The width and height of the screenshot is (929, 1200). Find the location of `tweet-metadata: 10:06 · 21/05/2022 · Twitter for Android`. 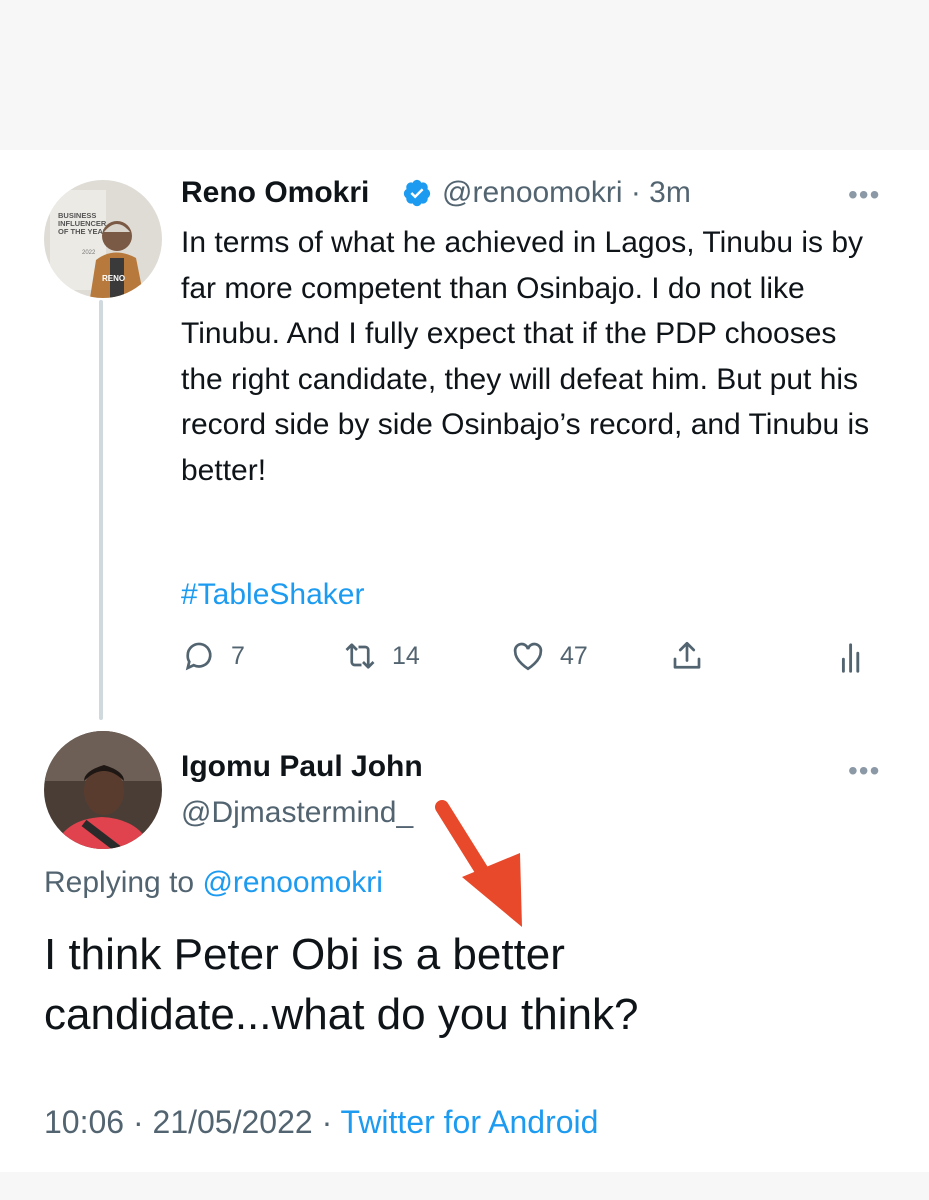

tweet-metadata: 10:06 · 21/05/2022 · Twitter for Android is located at coordinates (321, 1122).